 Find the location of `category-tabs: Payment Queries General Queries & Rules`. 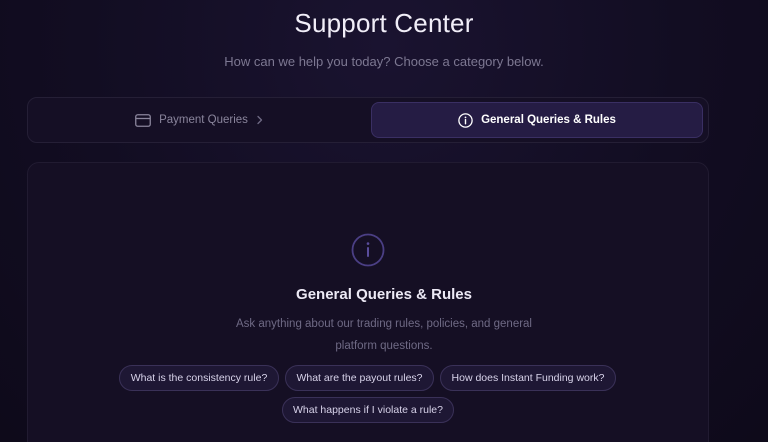

category-tabs: Payment Queries General Queries & Rules is located at coordinates (368, 120).